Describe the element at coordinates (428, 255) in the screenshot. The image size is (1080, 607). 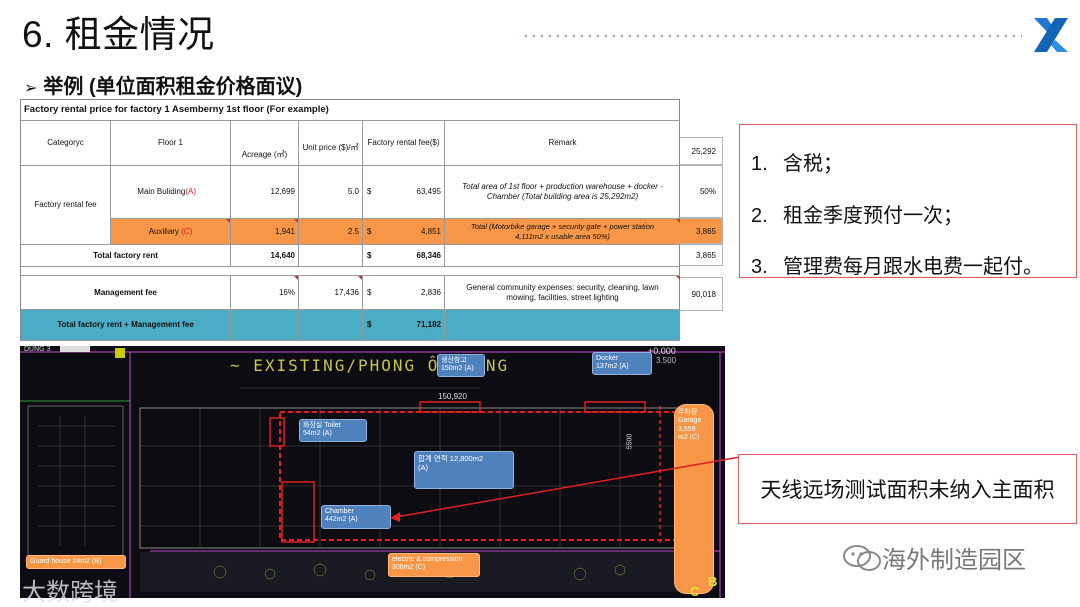
I see `total-fee-value: 68,346` at that location.